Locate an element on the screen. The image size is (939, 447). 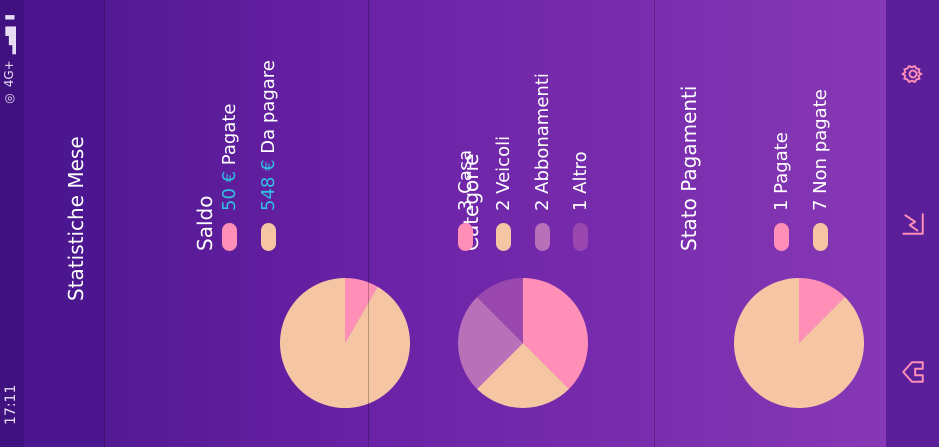
legend-item: 1 Altro is located at coordinates (580, 201).